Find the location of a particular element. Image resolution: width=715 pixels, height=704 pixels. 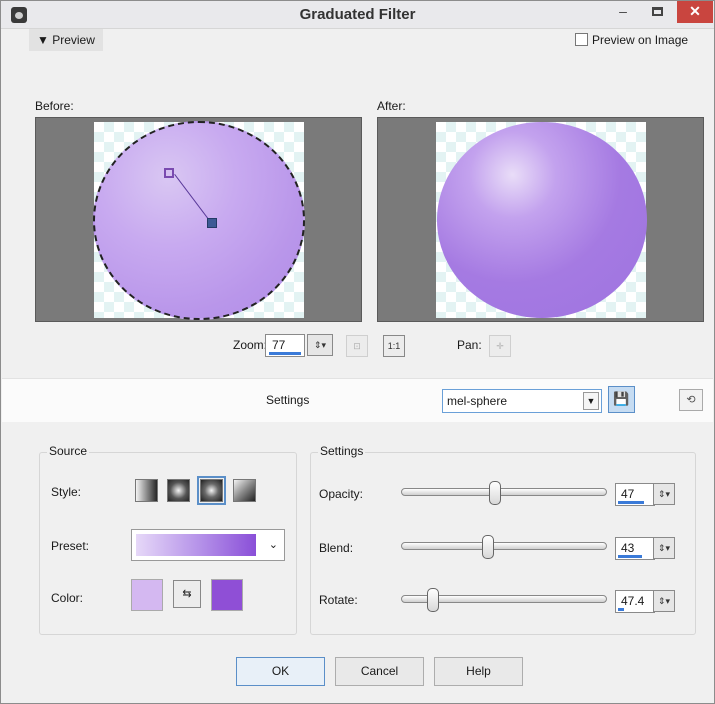

style-radial-button is located at coordinates (211, 490).